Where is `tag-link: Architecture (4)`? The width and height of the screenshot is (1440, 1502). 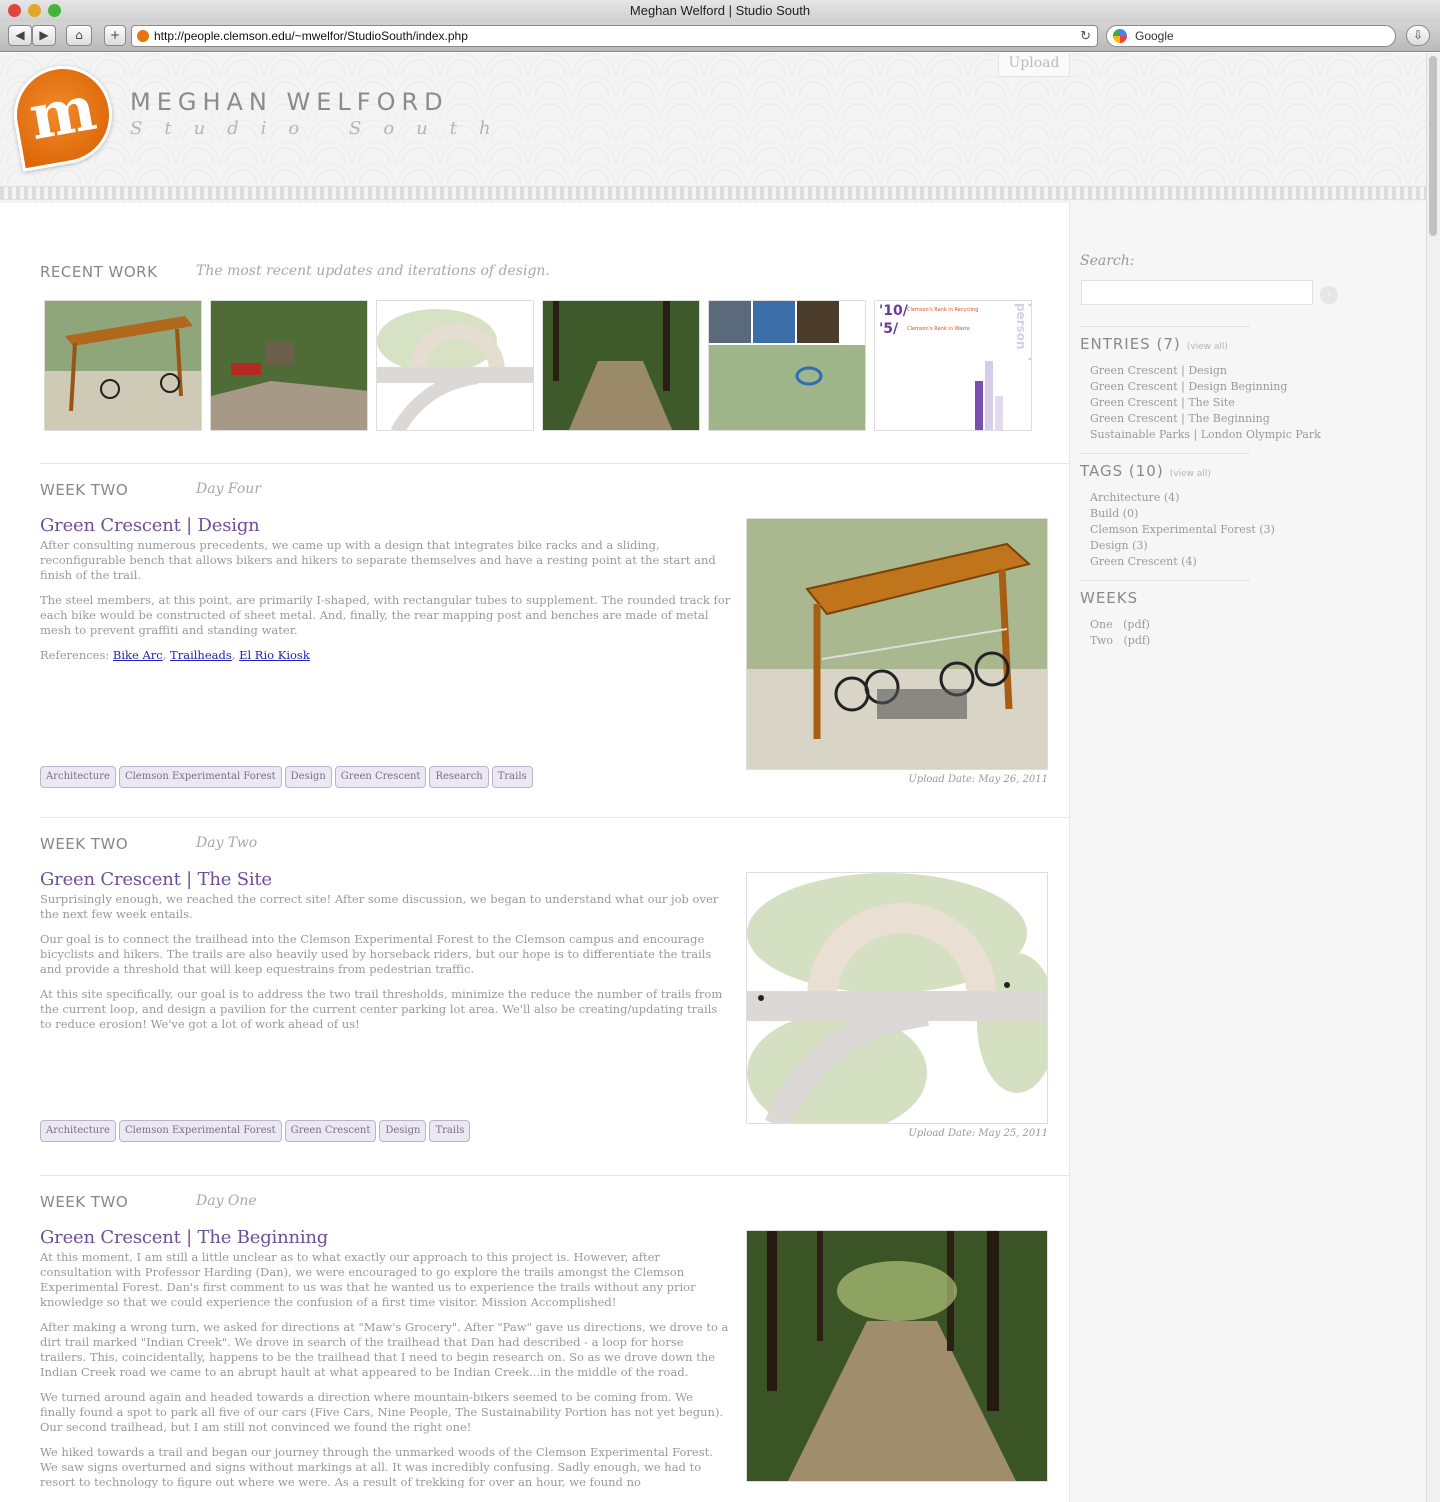 tag-link: Architecture (4) is located at coordinates (1182, 498).